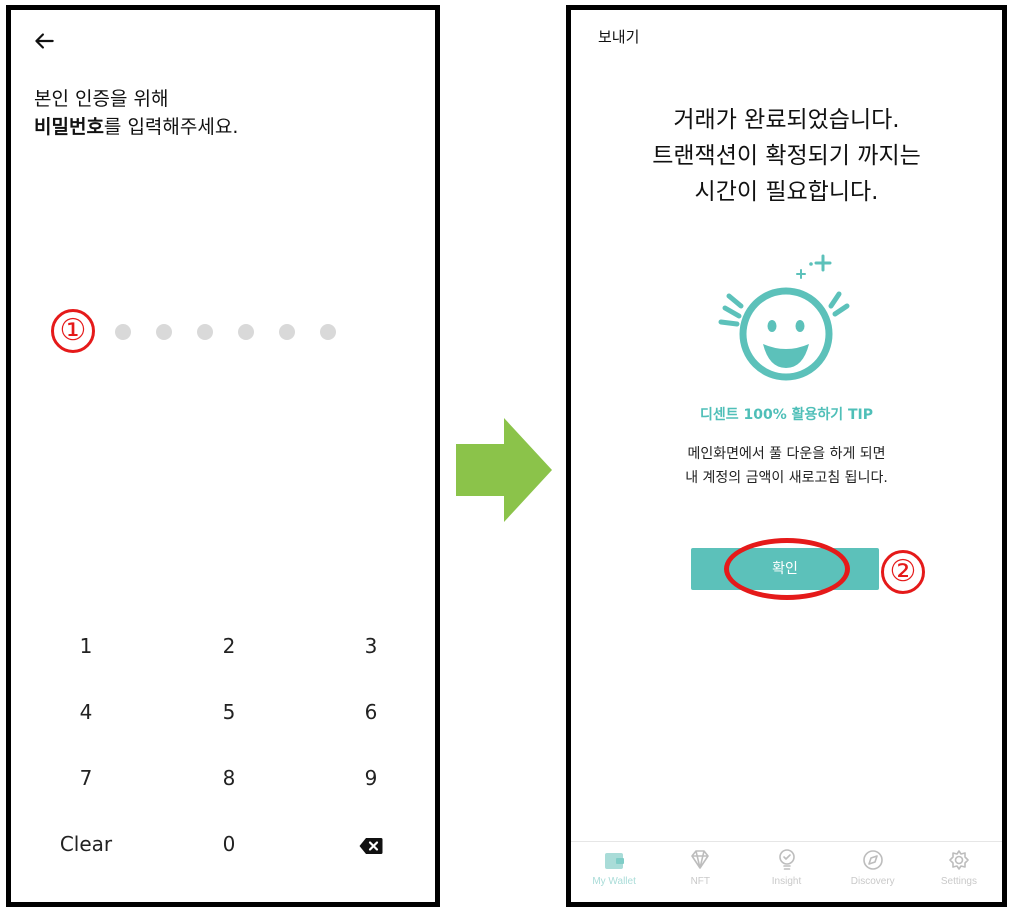  What do you see at coordinates (101, 99) in the screenshot?
I see `prompt-line-1: 본인 인증을 위해` at bounding box center [101, 99].